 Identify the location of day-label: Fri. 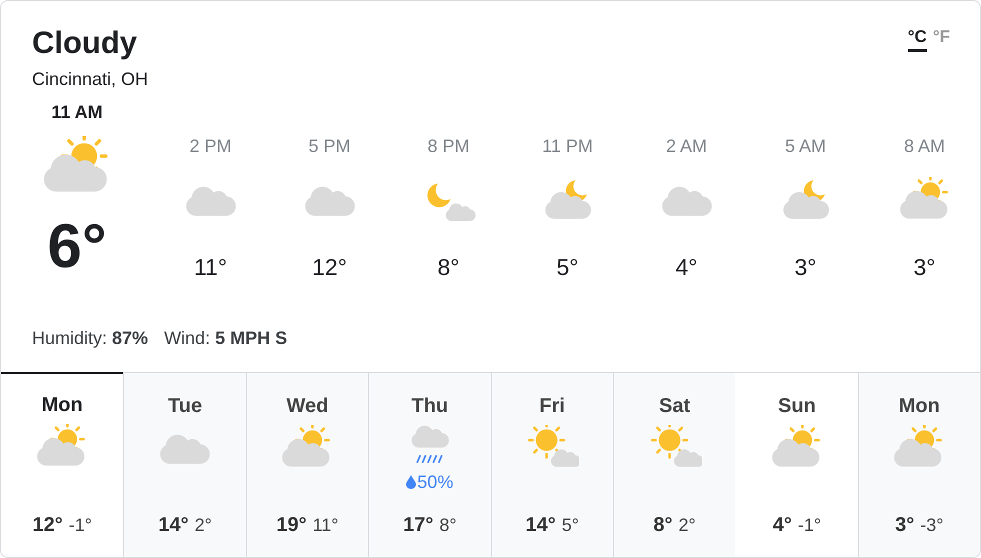
(552, 406).